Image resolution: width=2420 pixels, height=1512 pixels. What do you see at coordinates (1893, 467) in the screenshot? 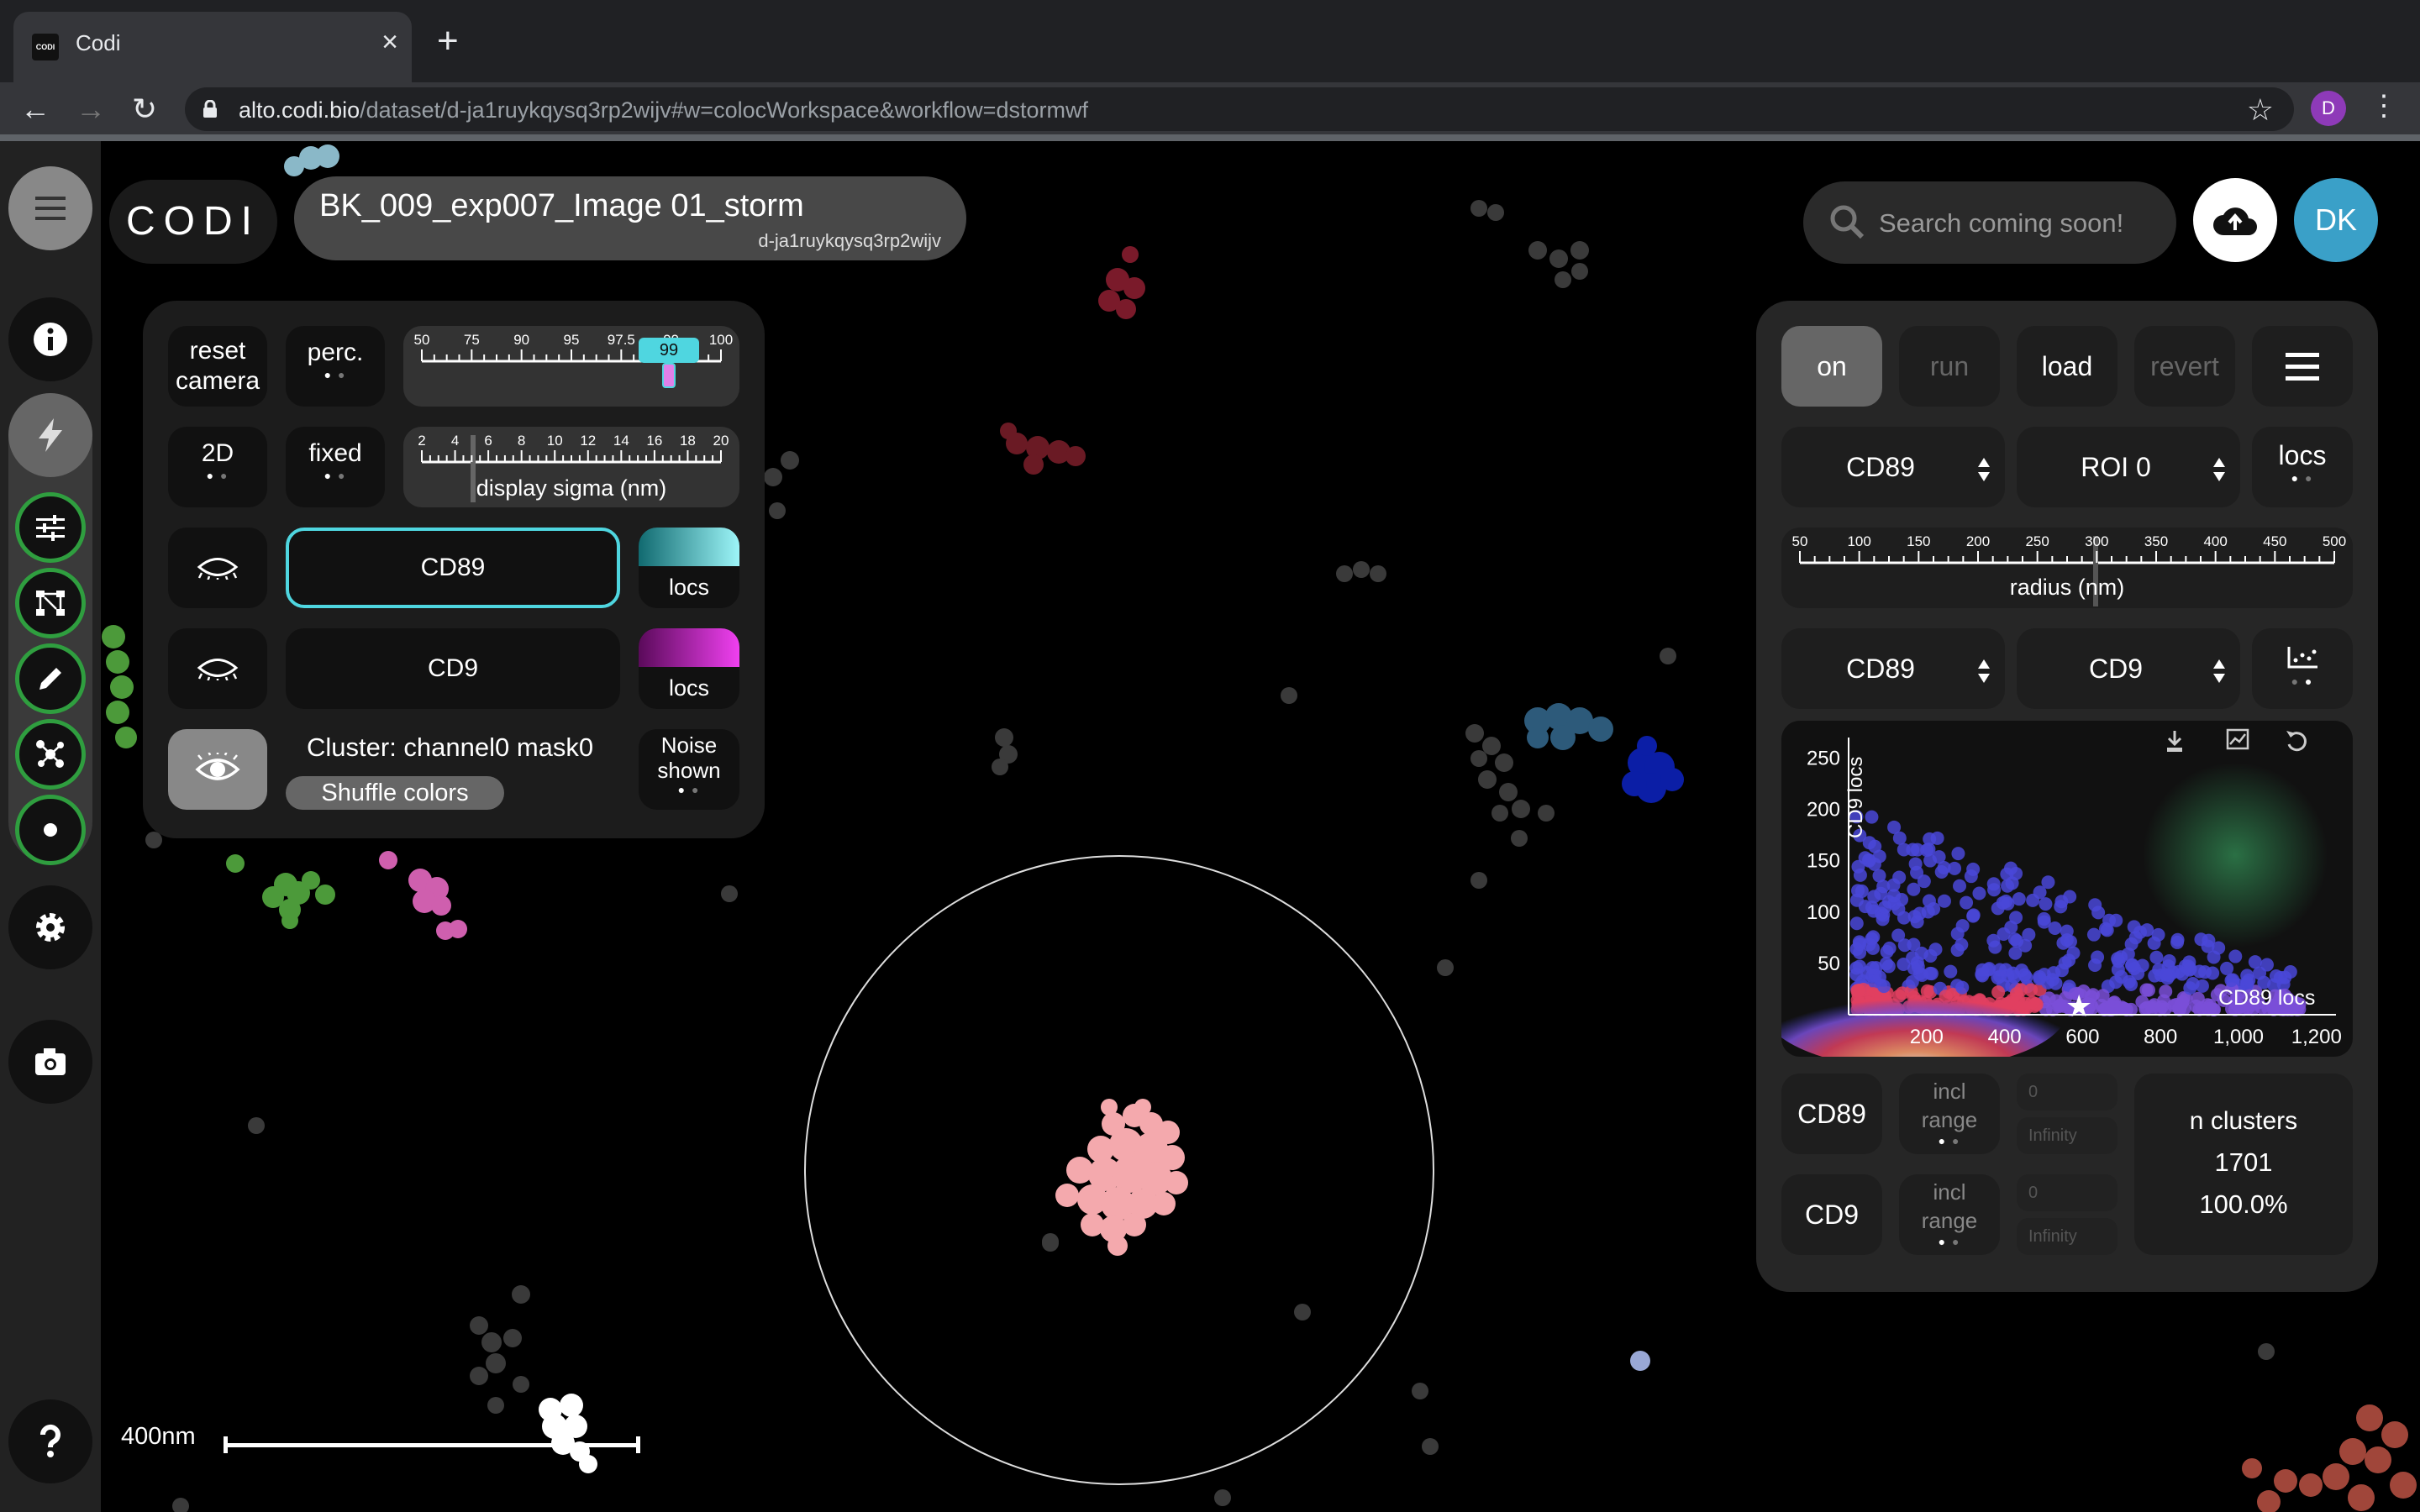
I see `channel-select: CD89` at bounding box center [1893, 467].